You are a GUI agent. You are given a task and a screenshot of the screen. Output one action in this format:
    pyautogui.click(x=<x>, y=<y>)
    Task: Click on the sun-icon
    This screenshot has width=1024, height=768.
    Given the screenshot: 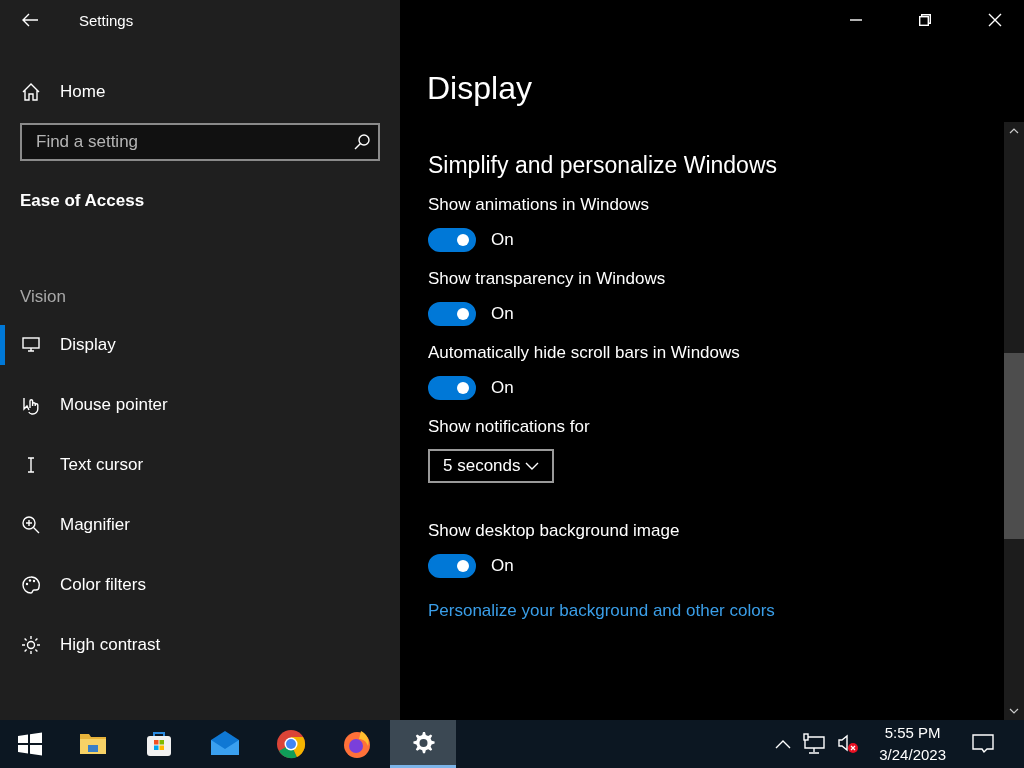 What is the action you would take?
    pyautogui.click(x=31, y=645)
    